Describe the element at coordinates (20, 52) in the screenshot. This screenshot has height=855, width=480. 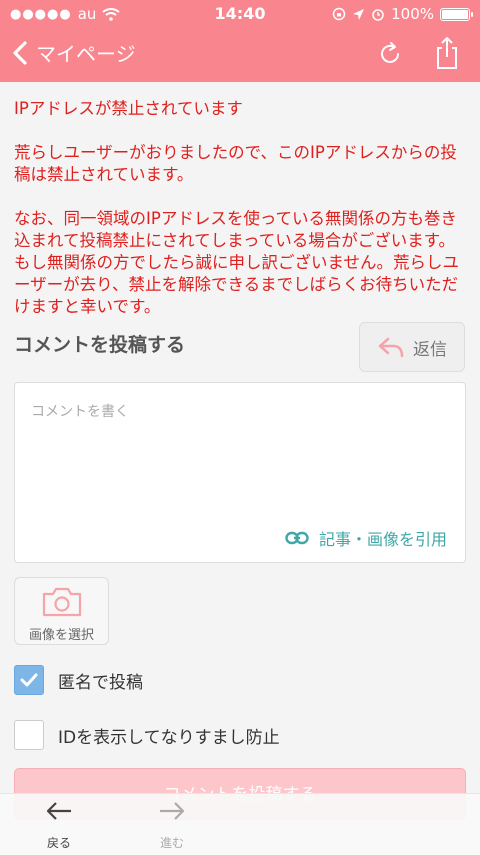
I see `chevron-left-icon` at that location.